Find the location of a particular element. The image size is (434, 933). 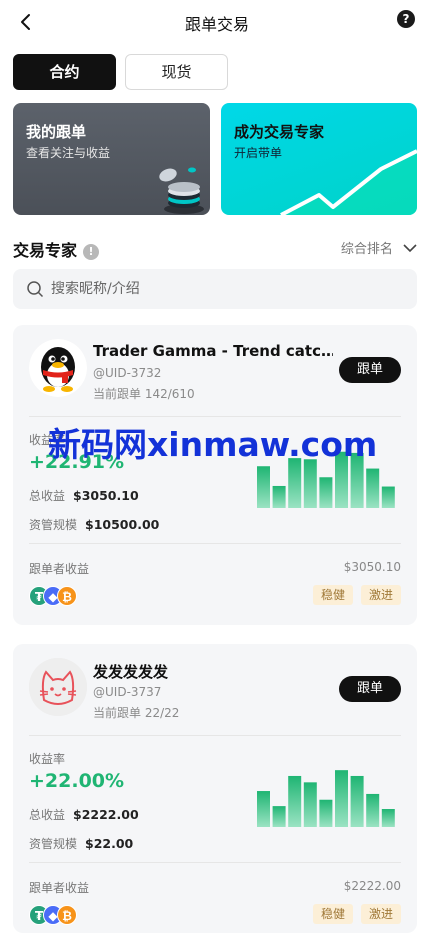

watermark: 新码网xinmaw.com is located at coordinates (213, 444).